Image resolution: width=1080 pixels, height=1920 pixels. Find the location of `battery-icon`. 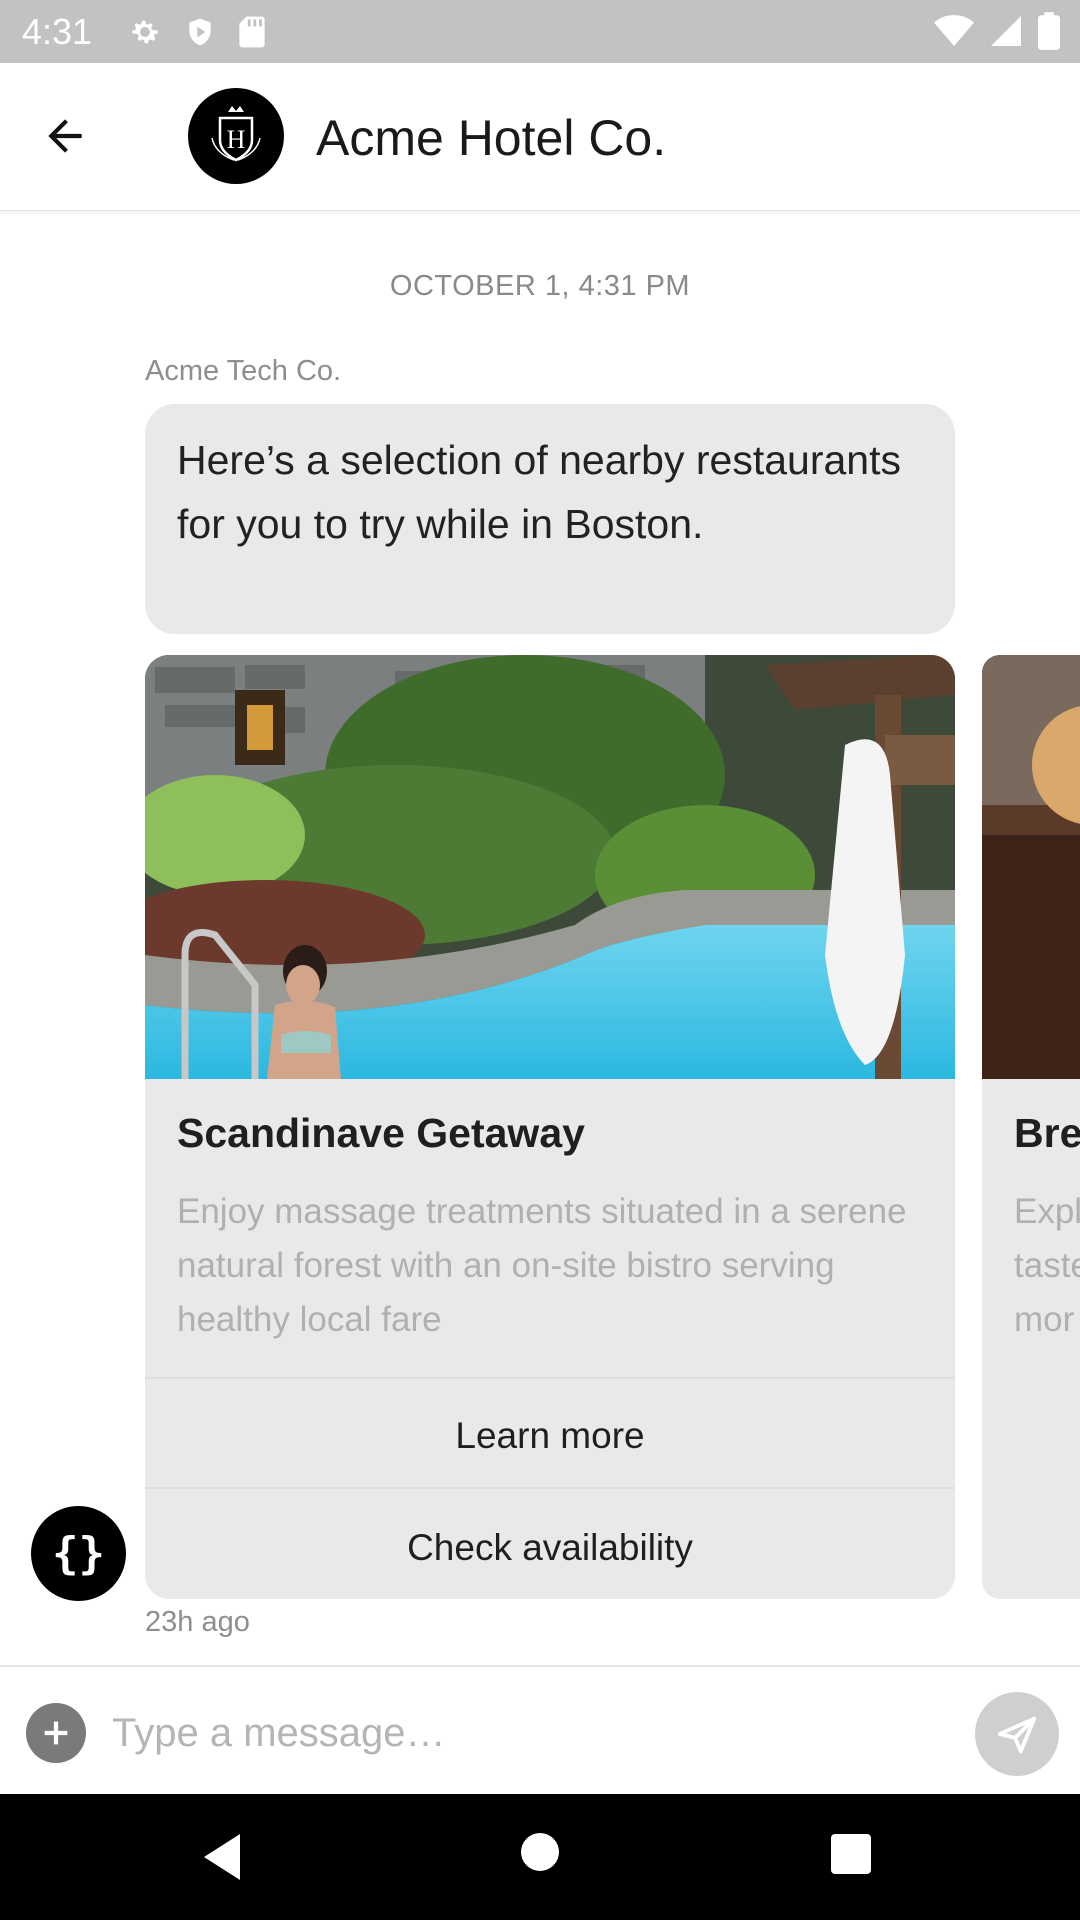

battery-icon is located at coordinates (1049, 31).